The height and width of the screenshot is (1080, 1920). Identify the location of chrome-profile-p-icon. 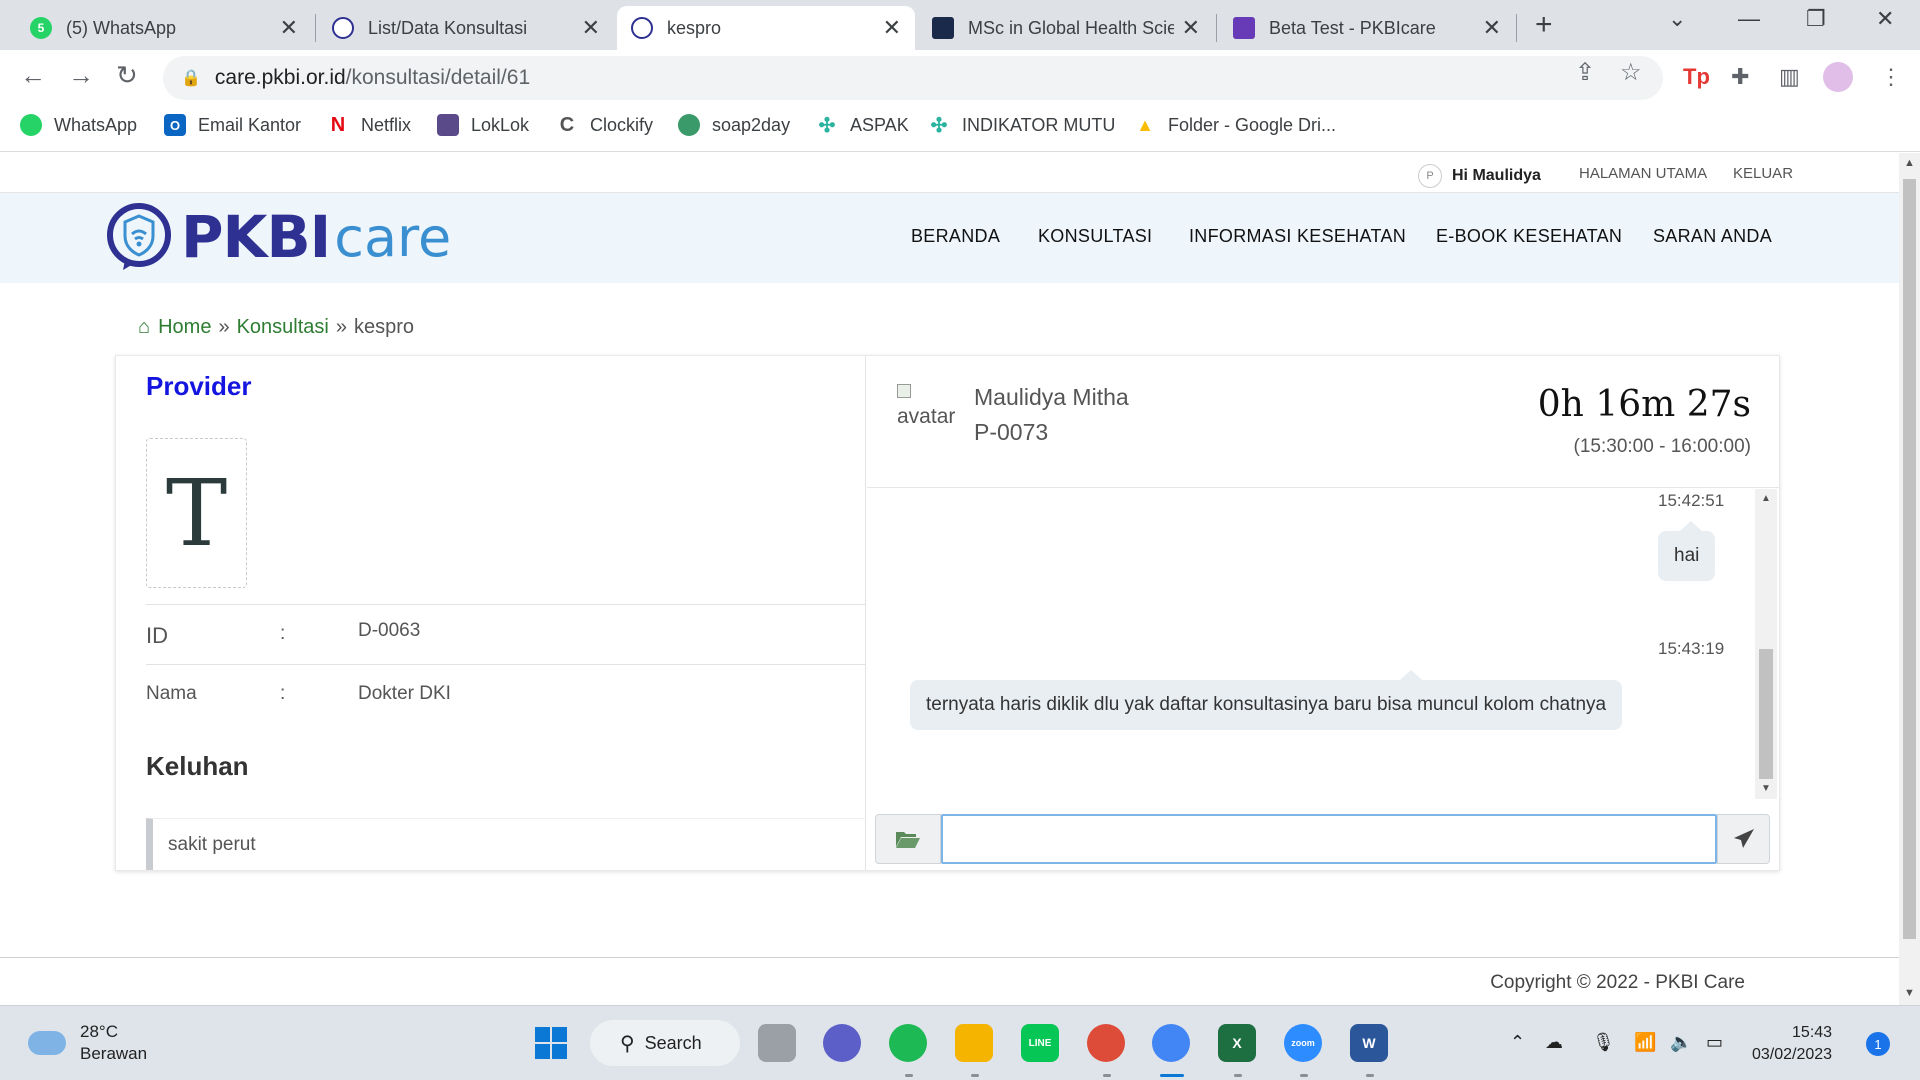
(1106, 1043).